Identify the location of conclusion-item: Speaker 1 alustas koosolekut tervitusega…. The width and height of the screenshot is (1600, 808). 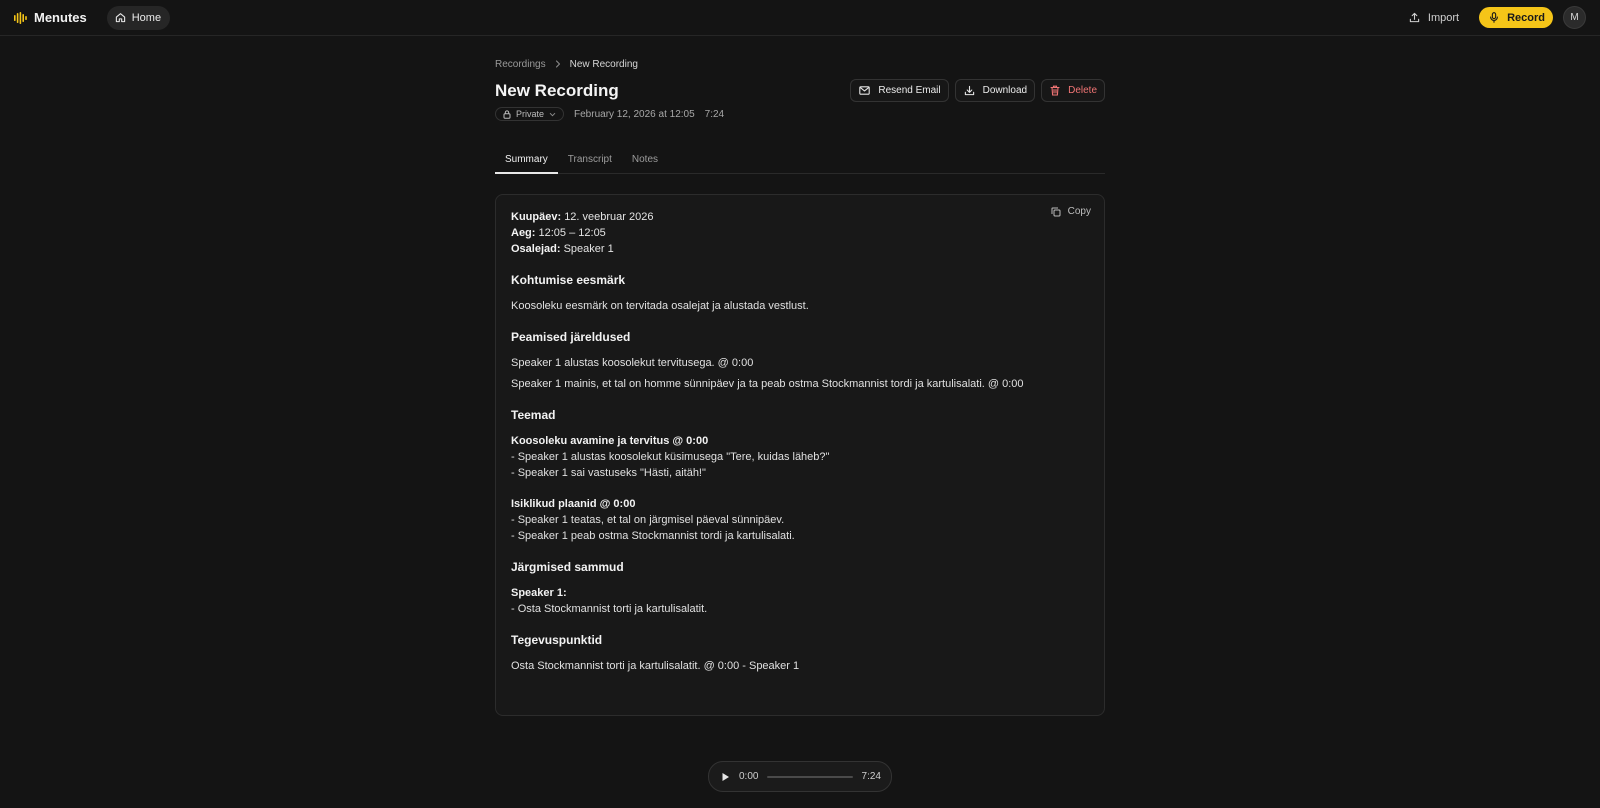
(632, 363).